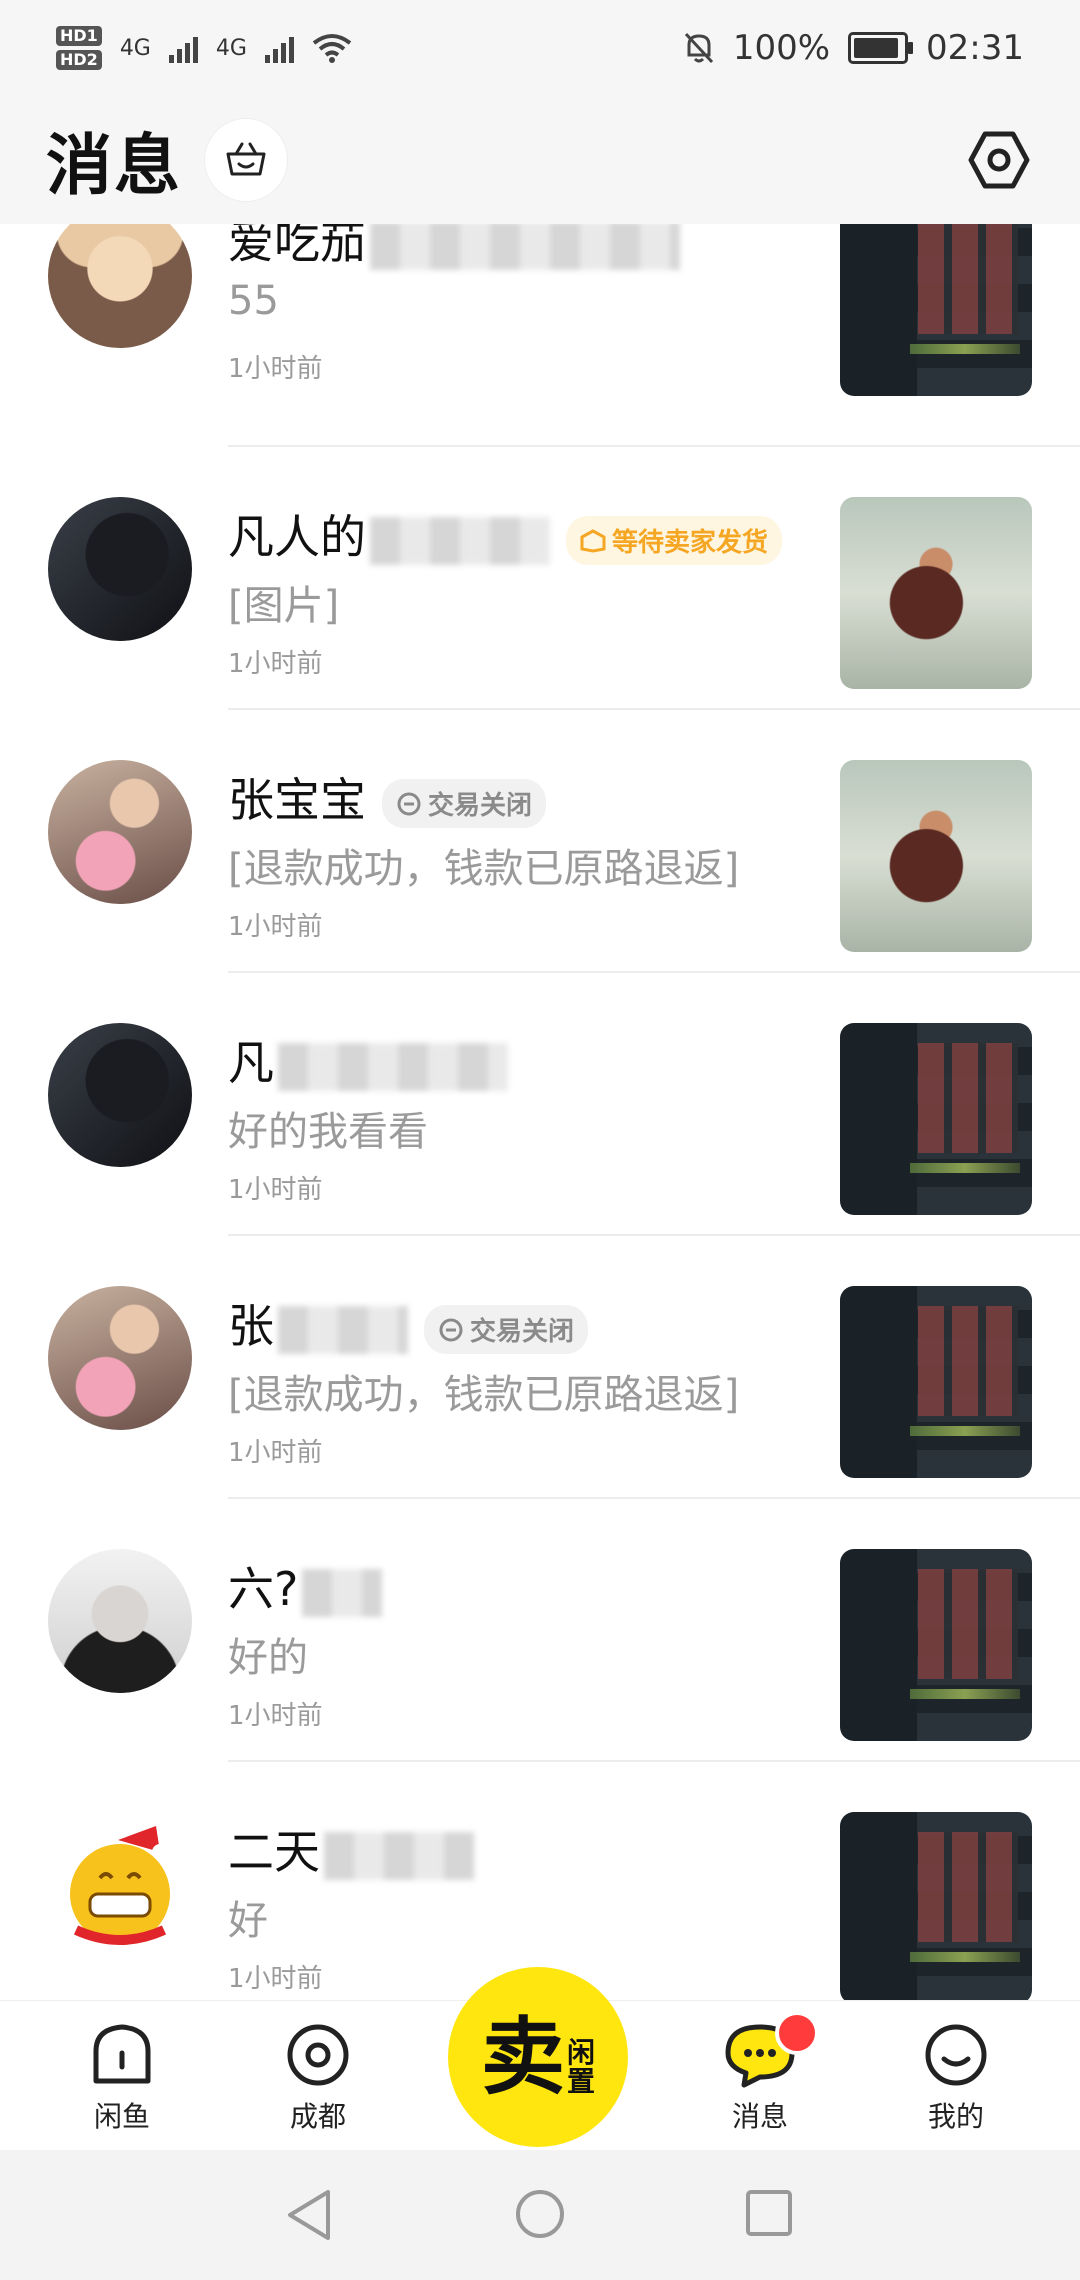  I want to click on contact-name: 凡, so click(368, 1060).